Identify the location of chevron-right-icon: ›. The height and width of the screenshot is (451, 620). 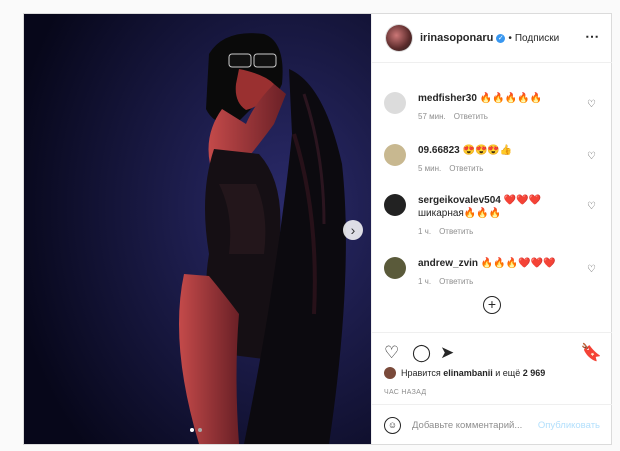
(353, 230).